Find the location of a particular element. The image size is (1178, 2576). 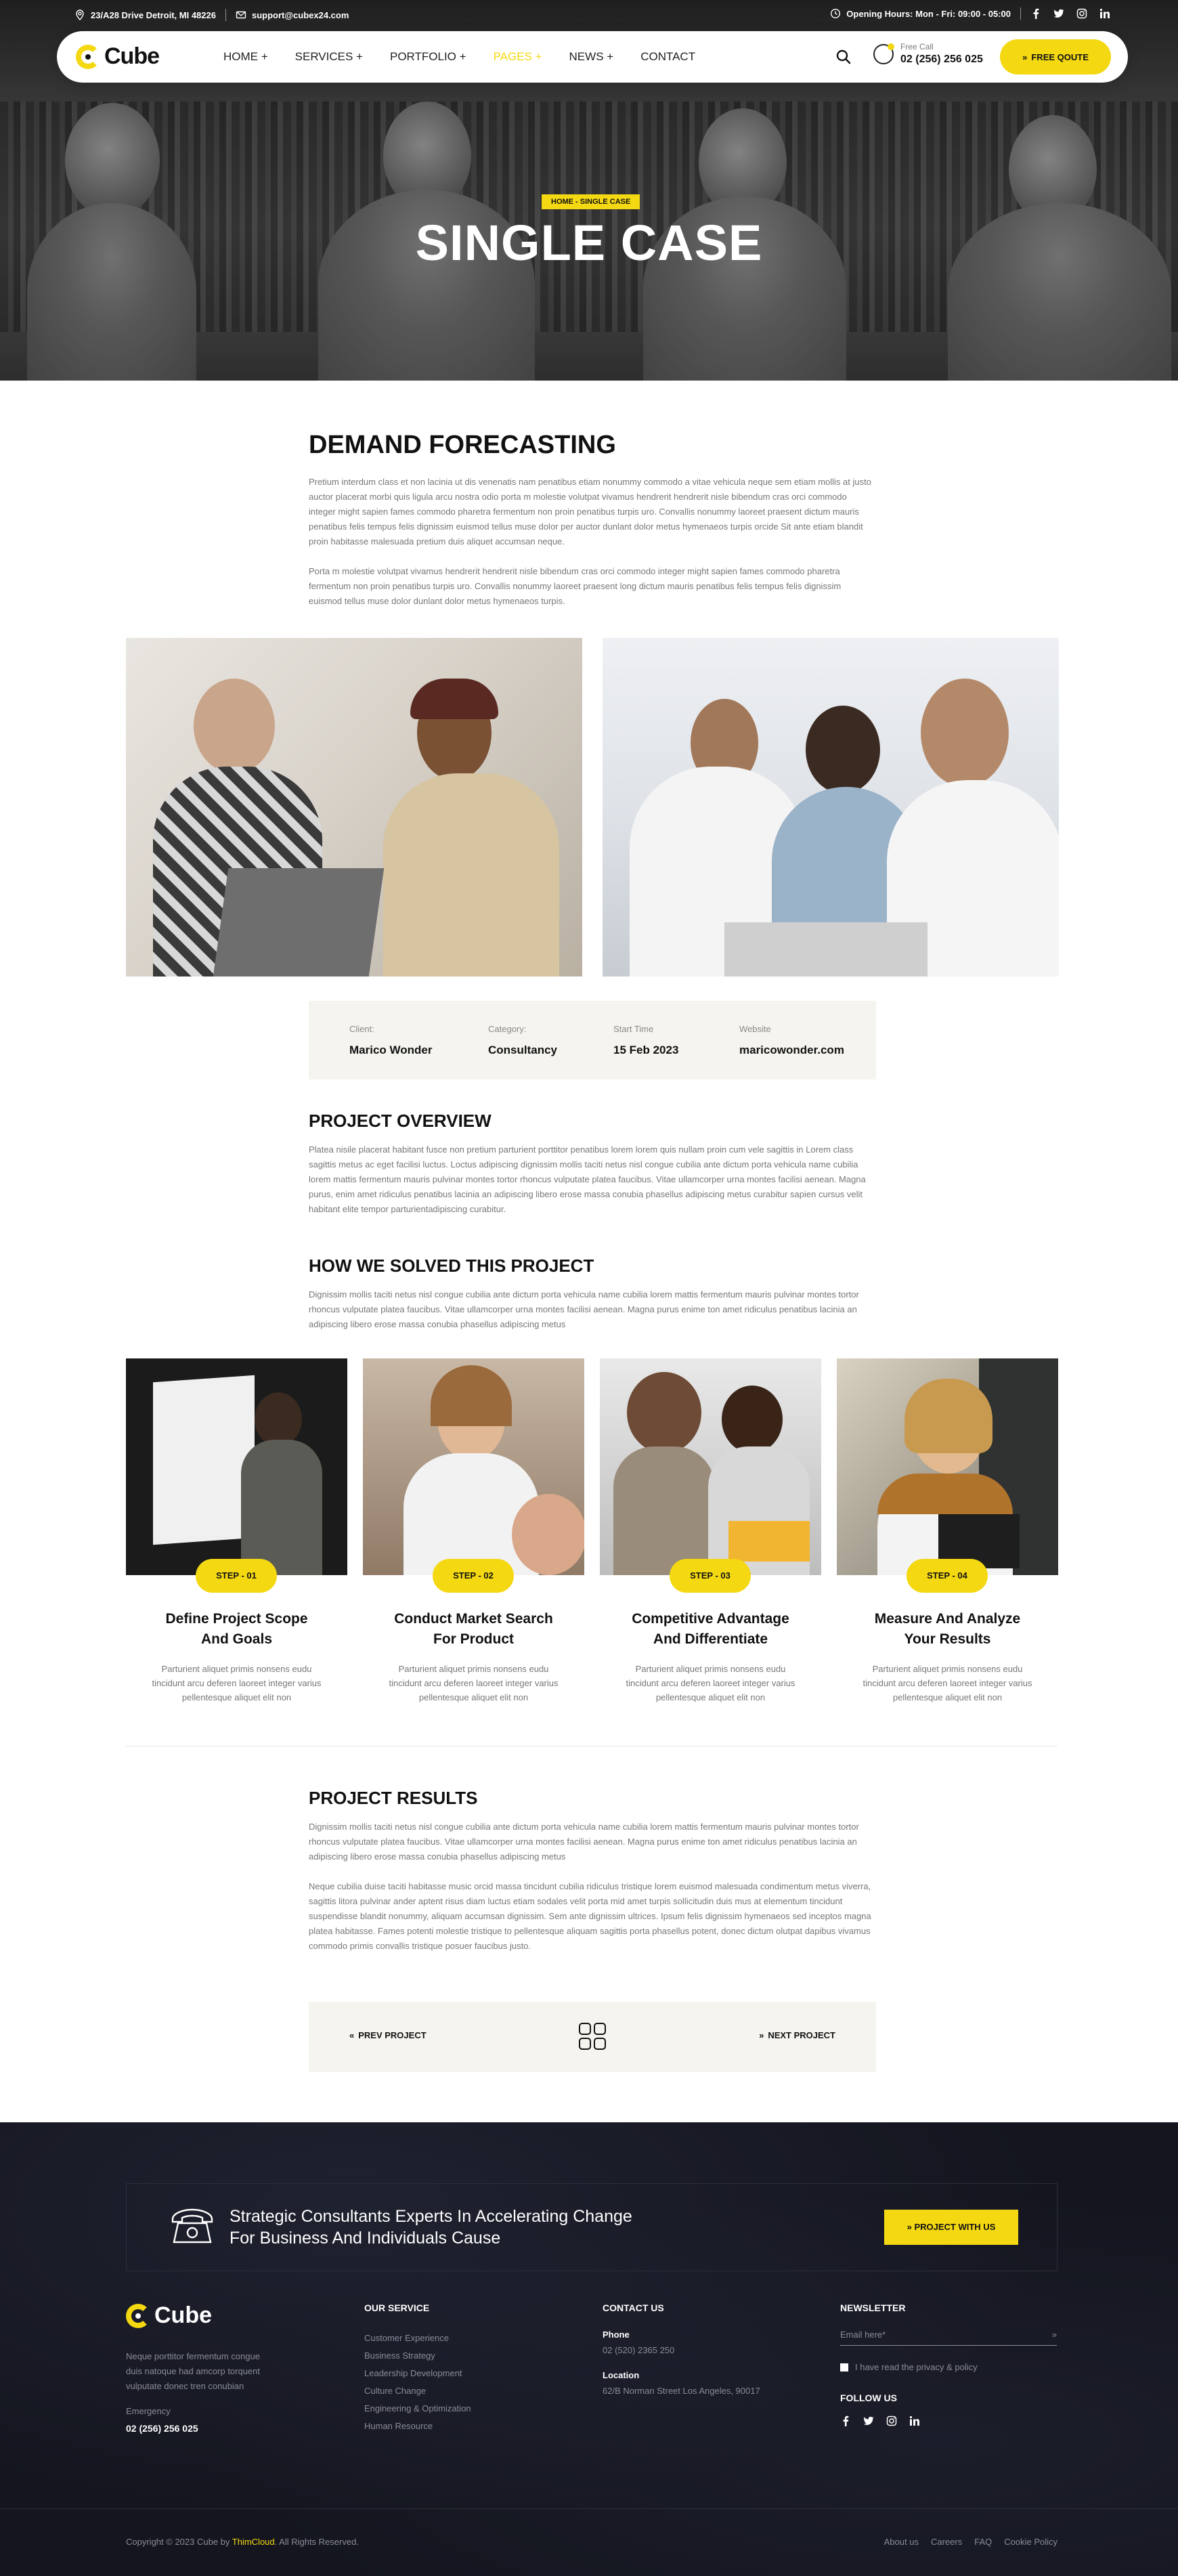

phone-value: 02 (520) 2365 250 is located at coordinates (681, 2350).